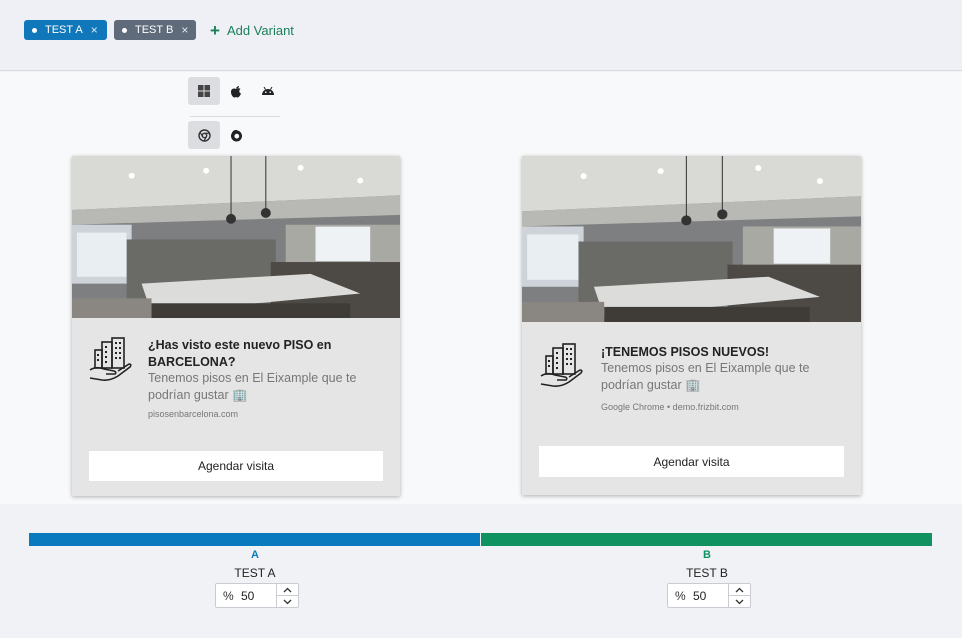 The image size is (962, 638). I want to click on browser-chrome-button, so click(204, 135).